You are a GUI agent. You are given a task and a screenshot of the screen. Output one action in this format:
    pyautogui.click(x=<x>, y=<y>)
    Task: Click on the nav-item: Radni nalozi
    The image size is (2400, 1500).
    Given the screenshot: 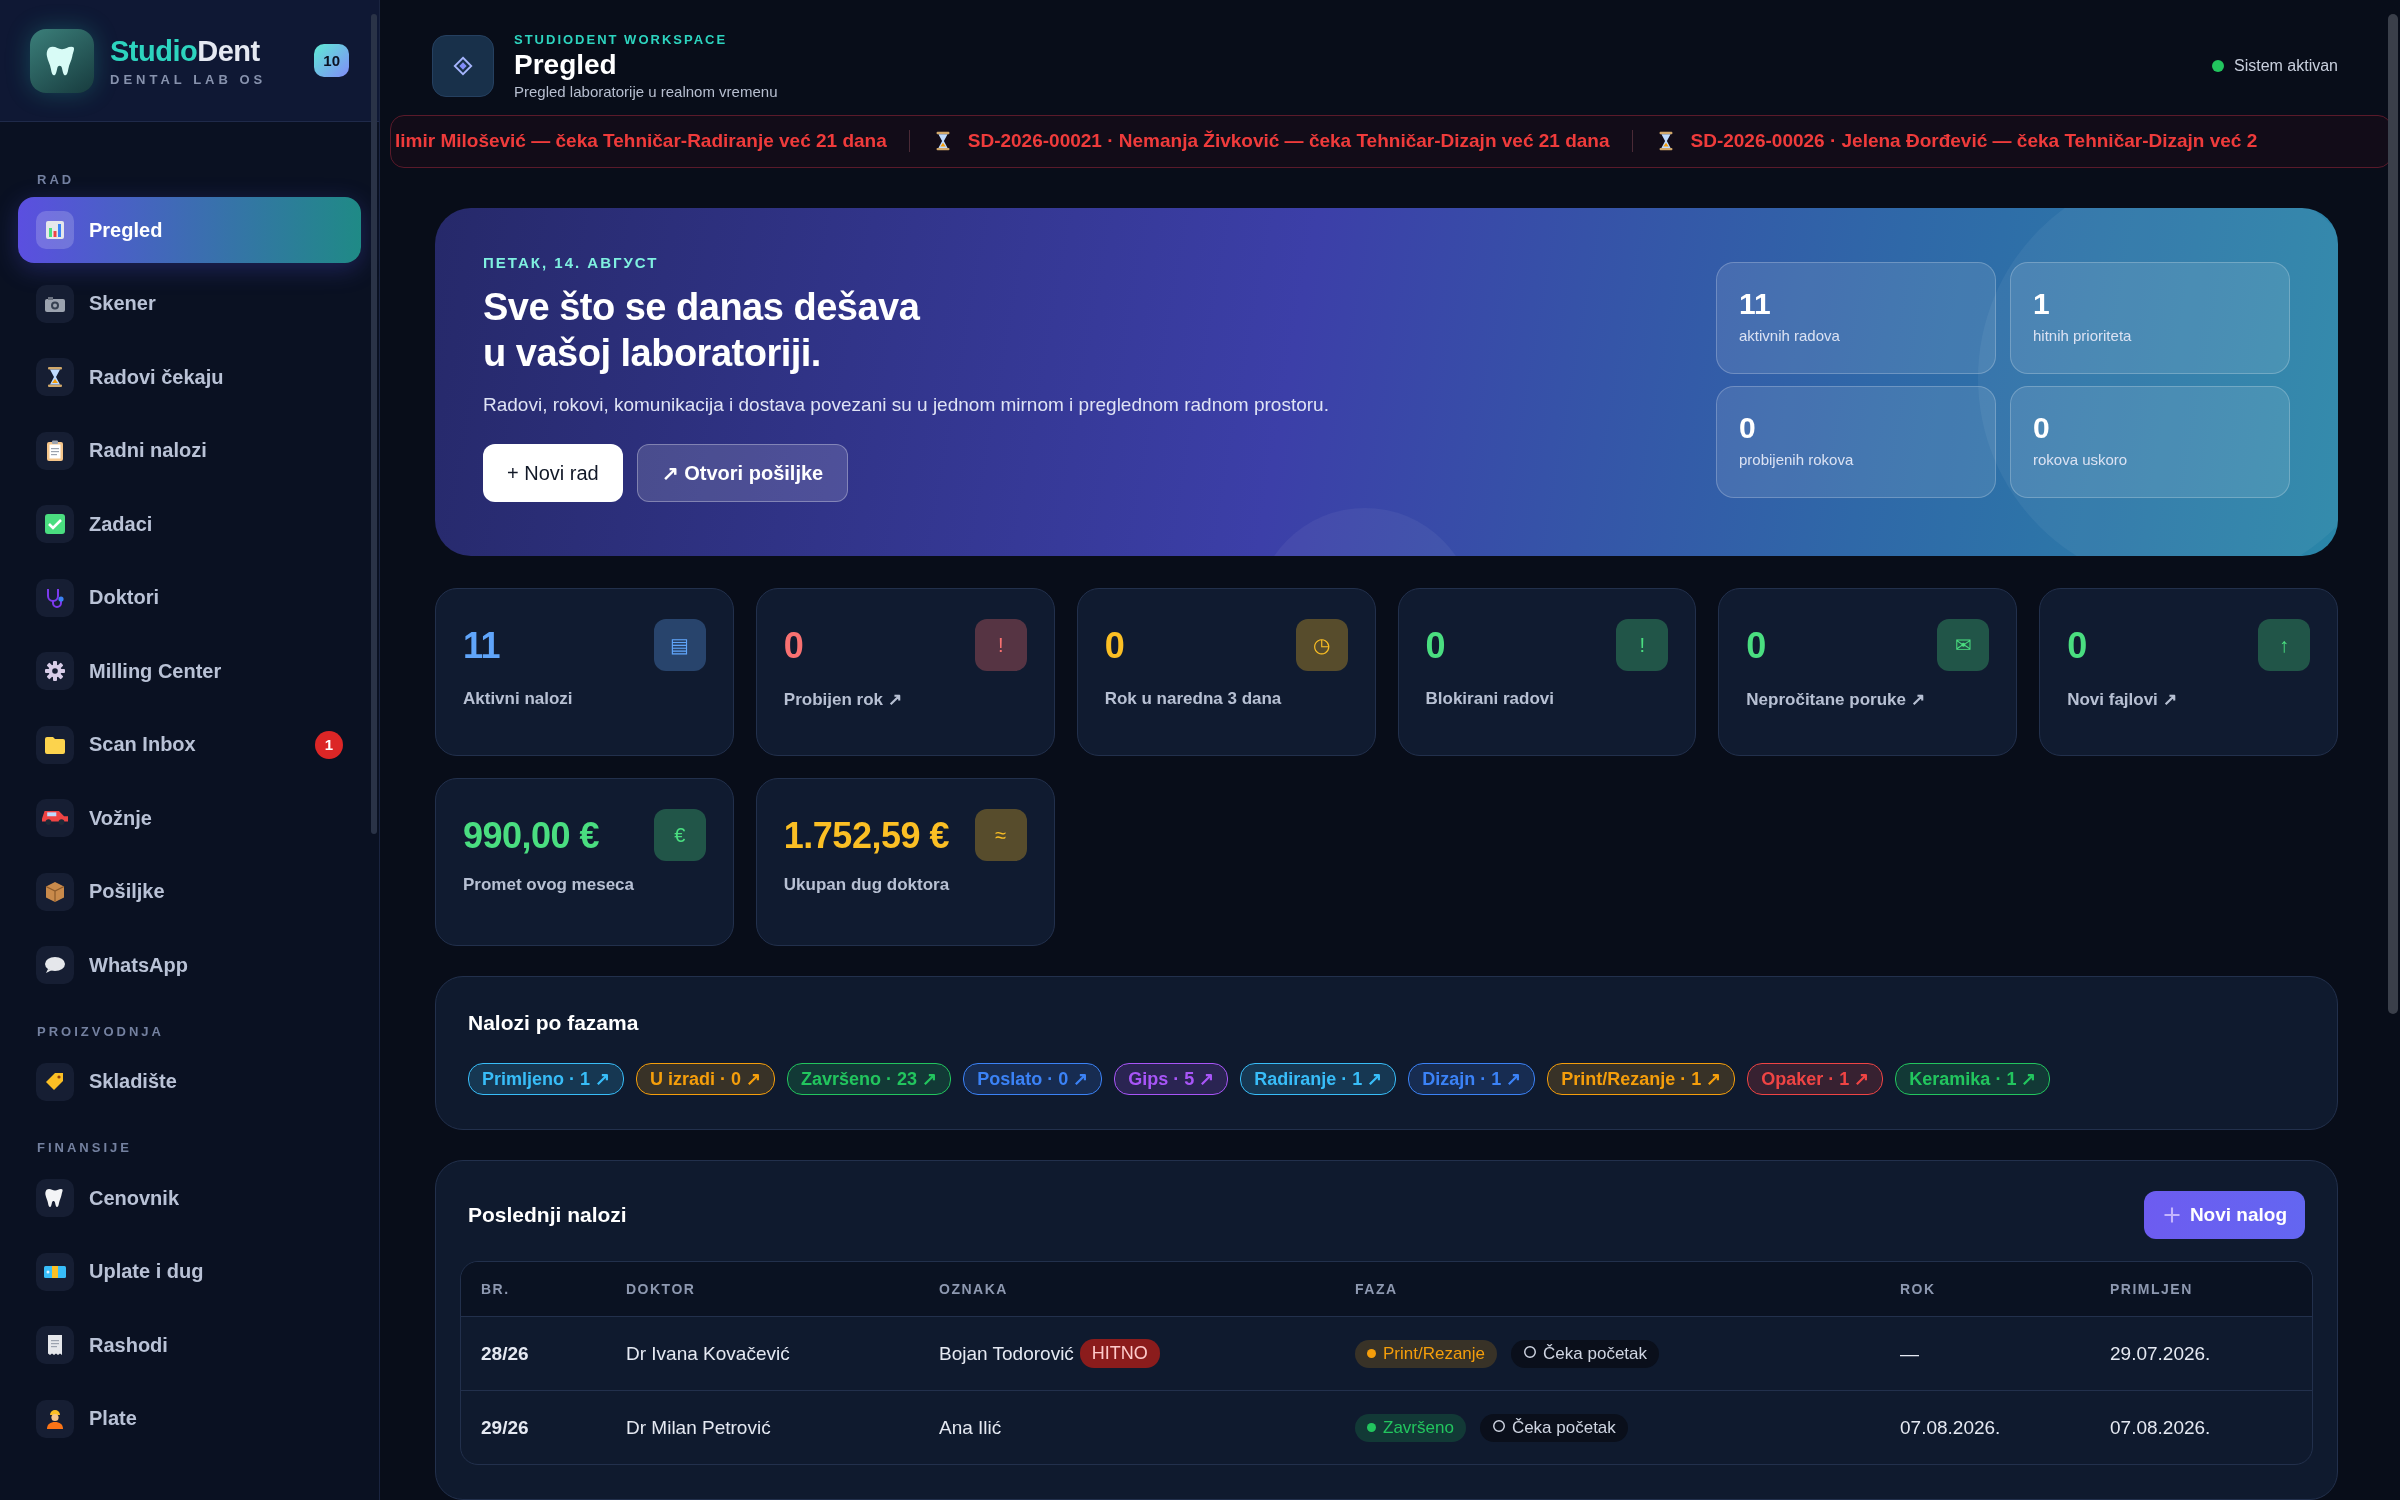 What is the action you would take?
    pyautogui.click(x=189, y=450)
    